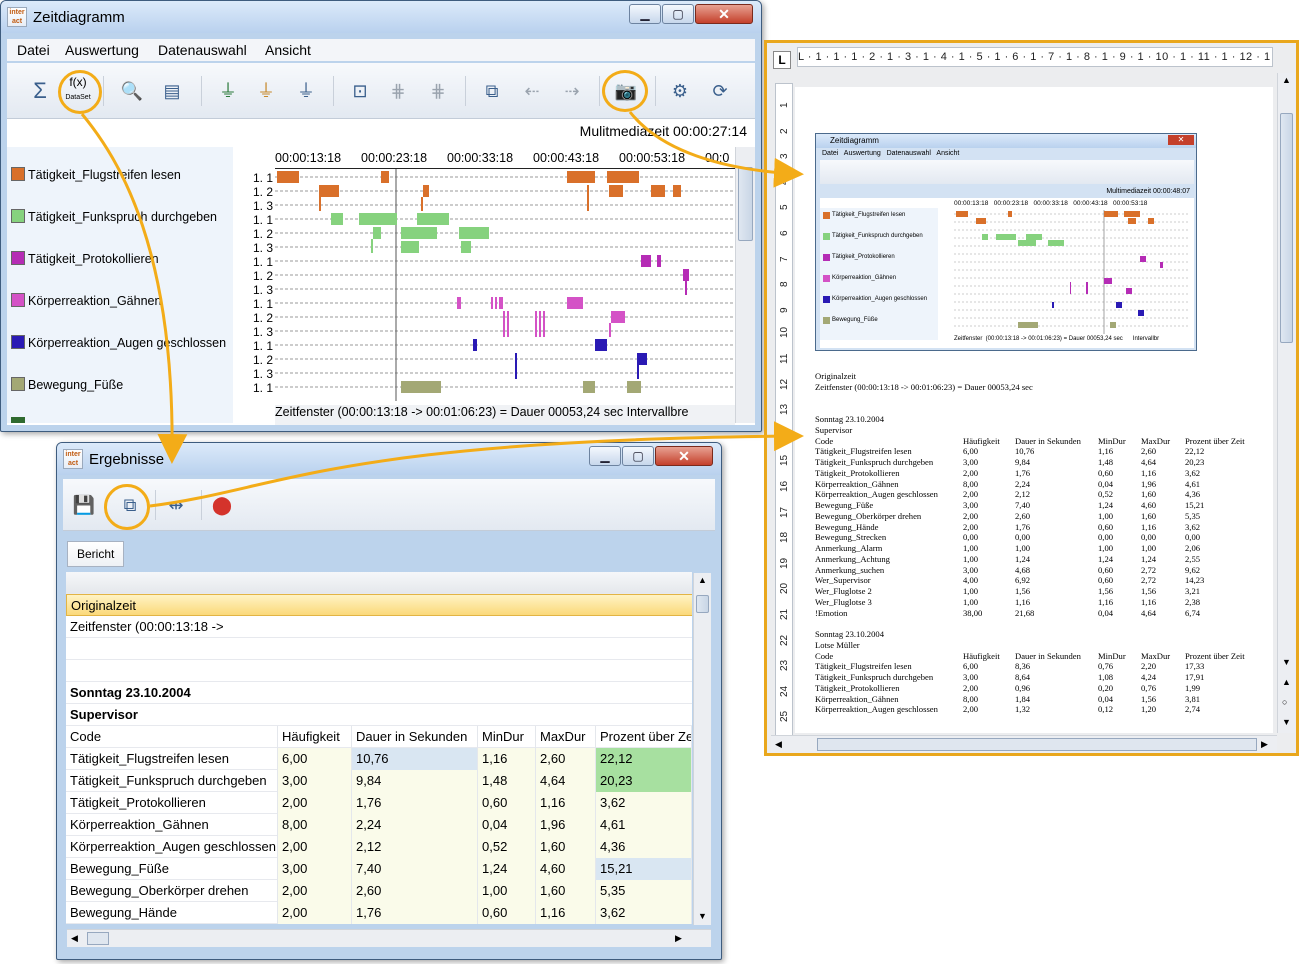 Image resolution: width=1300 pixels, height=964 pixels. Describe the element at coordinates (266, 91) in the screenshot. I see `filter-two-icon: ⏚` at that location.